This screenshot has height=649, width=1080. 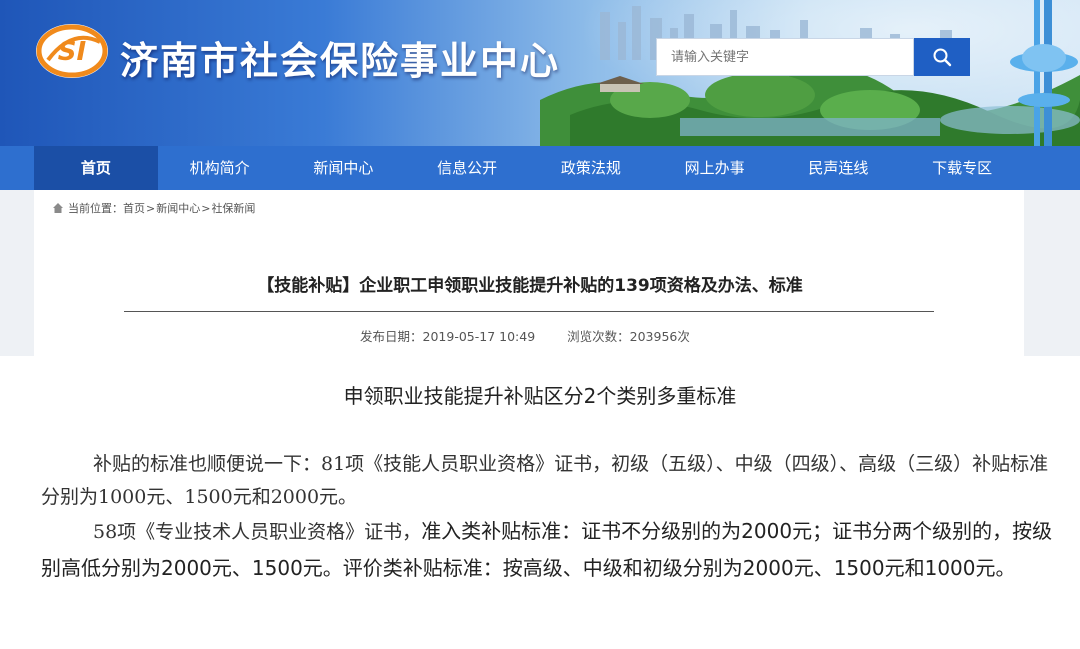 I want to click on nav-item-online-service: 网上办事, so click(x=715, y=168).